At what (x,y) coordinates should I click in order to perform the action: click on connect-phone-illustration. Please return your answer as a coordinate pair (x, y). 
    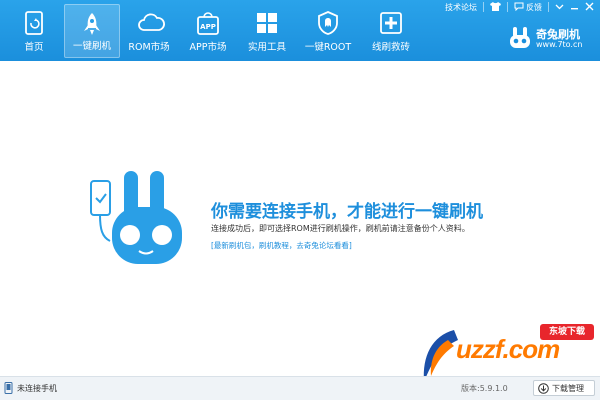
    Looking at the image, I should click on (138, 221).